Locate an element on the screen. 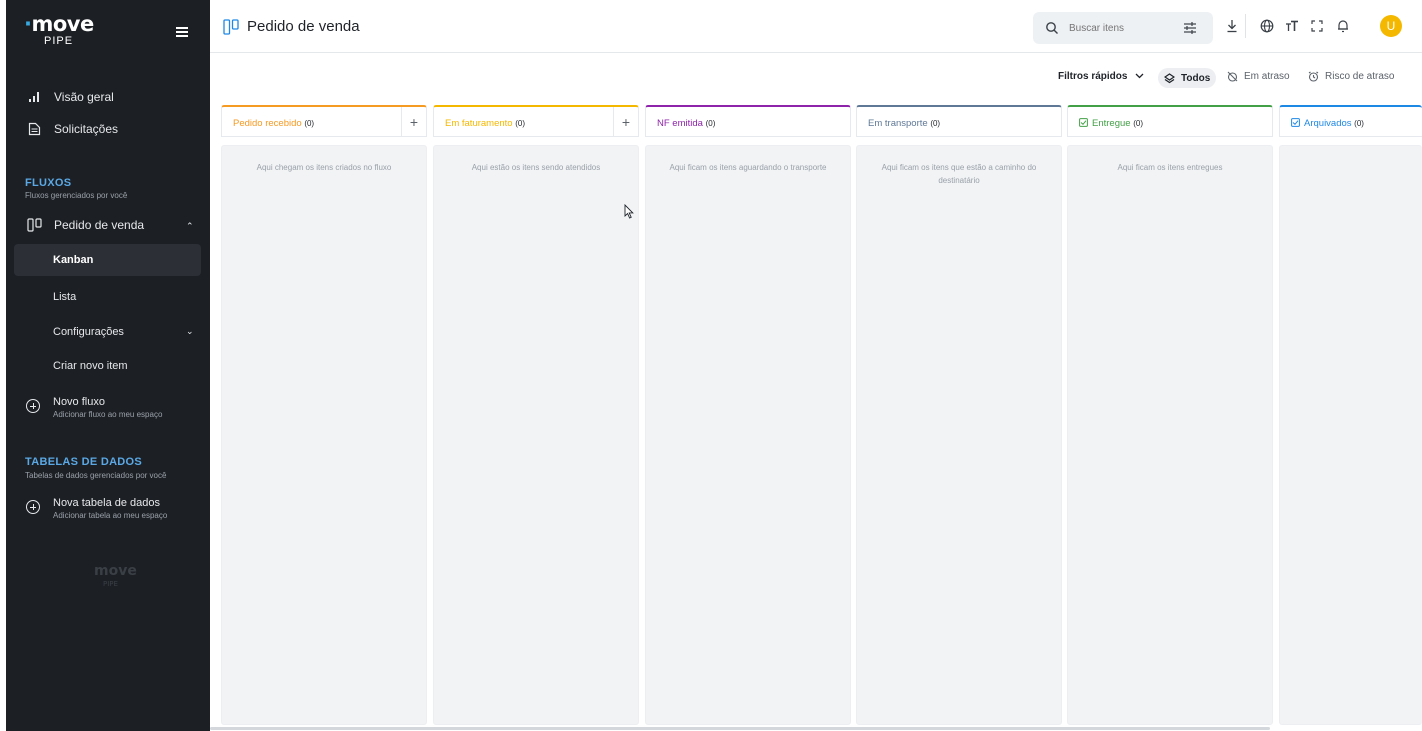 The width and height of the screenshot is (1422, 731). column-empty-message: Aqui estão os itens sendo atendidos is located at coordinates (536, 167).